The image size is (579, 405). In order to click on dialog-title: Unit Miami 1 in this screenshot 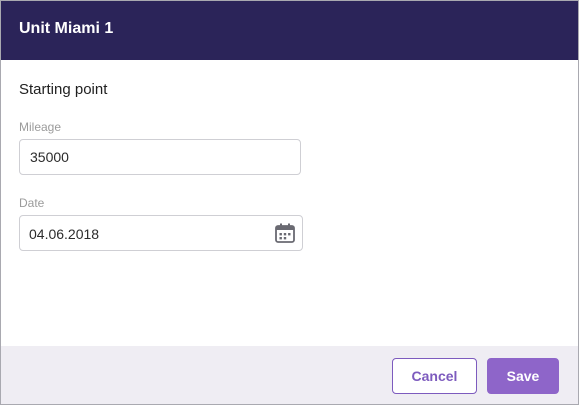, I will do `click(66, 28)`.